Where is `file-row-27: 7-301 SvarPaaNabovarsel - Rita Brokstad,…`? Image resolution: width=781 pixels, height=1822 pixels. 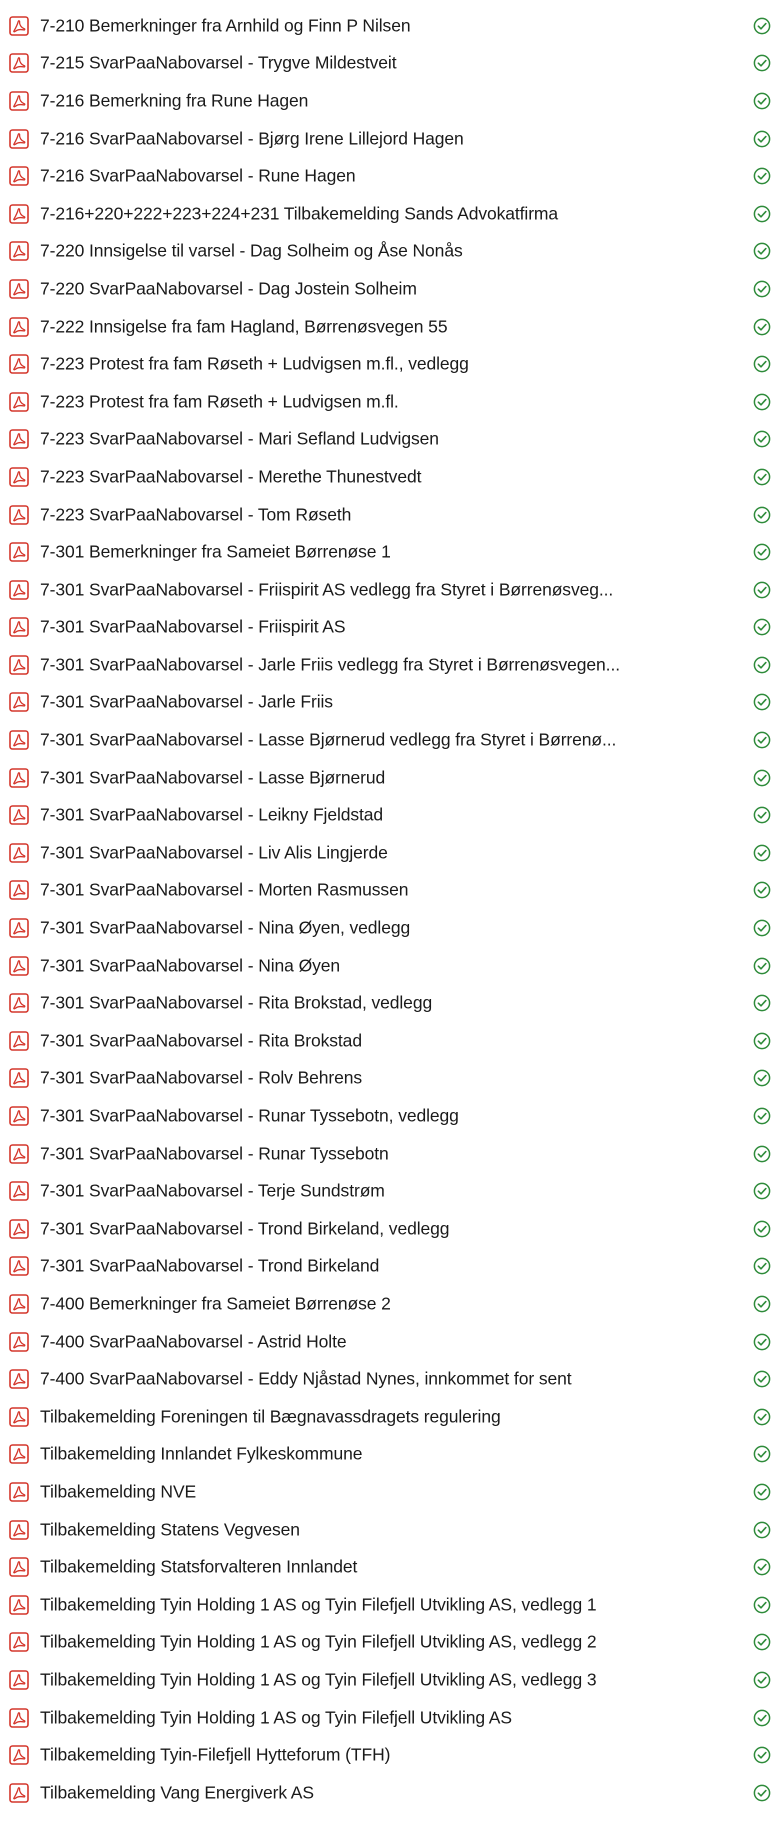 file-row-27: 7-301 SvarPaaNabovarsel - Rita Brokstad,… is located at coordinates (390, 1003).